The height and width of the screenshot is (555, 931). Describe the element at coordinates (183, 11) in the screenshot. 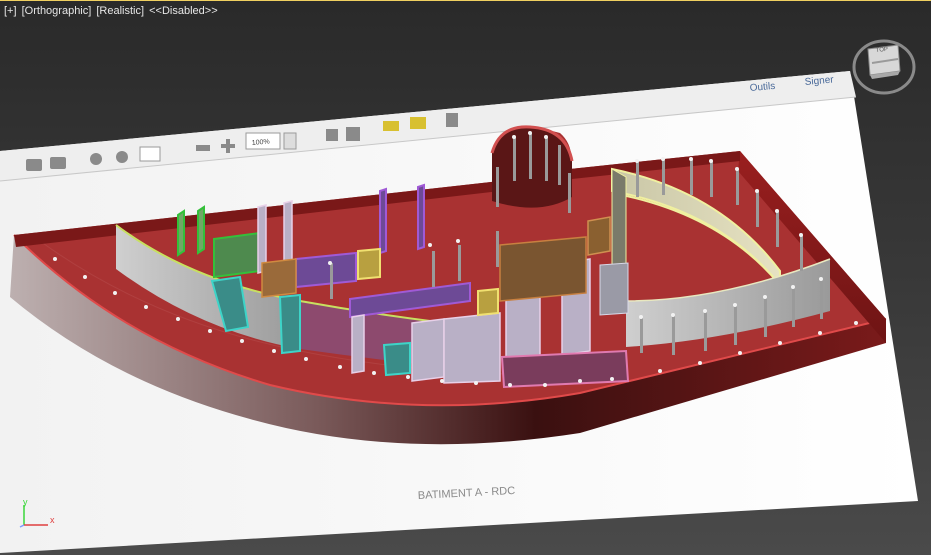

I see `viewport-disabled-status: <<Disabled>>` at that location.